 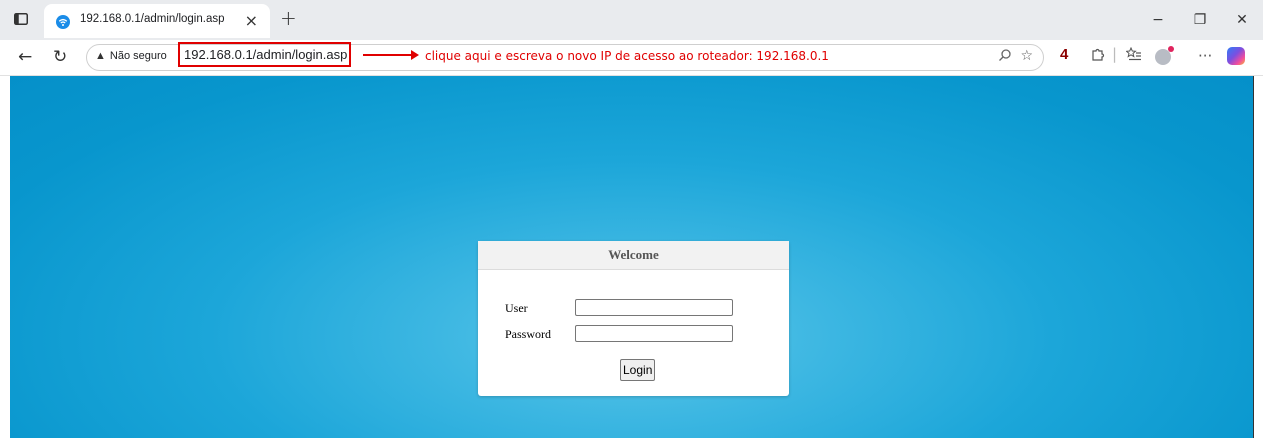 I want to click on viewport-right-edge, so click(x=1258, y=257).